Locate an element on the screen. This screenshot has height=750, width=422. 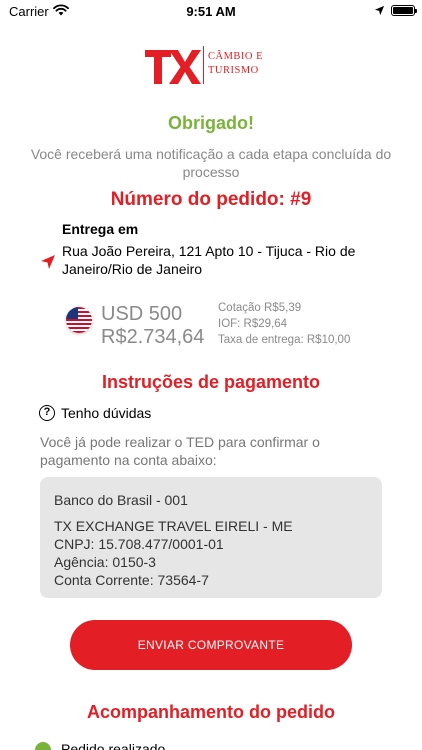
logo-text-line2: TURISMO is located at coordinates (233, 70).